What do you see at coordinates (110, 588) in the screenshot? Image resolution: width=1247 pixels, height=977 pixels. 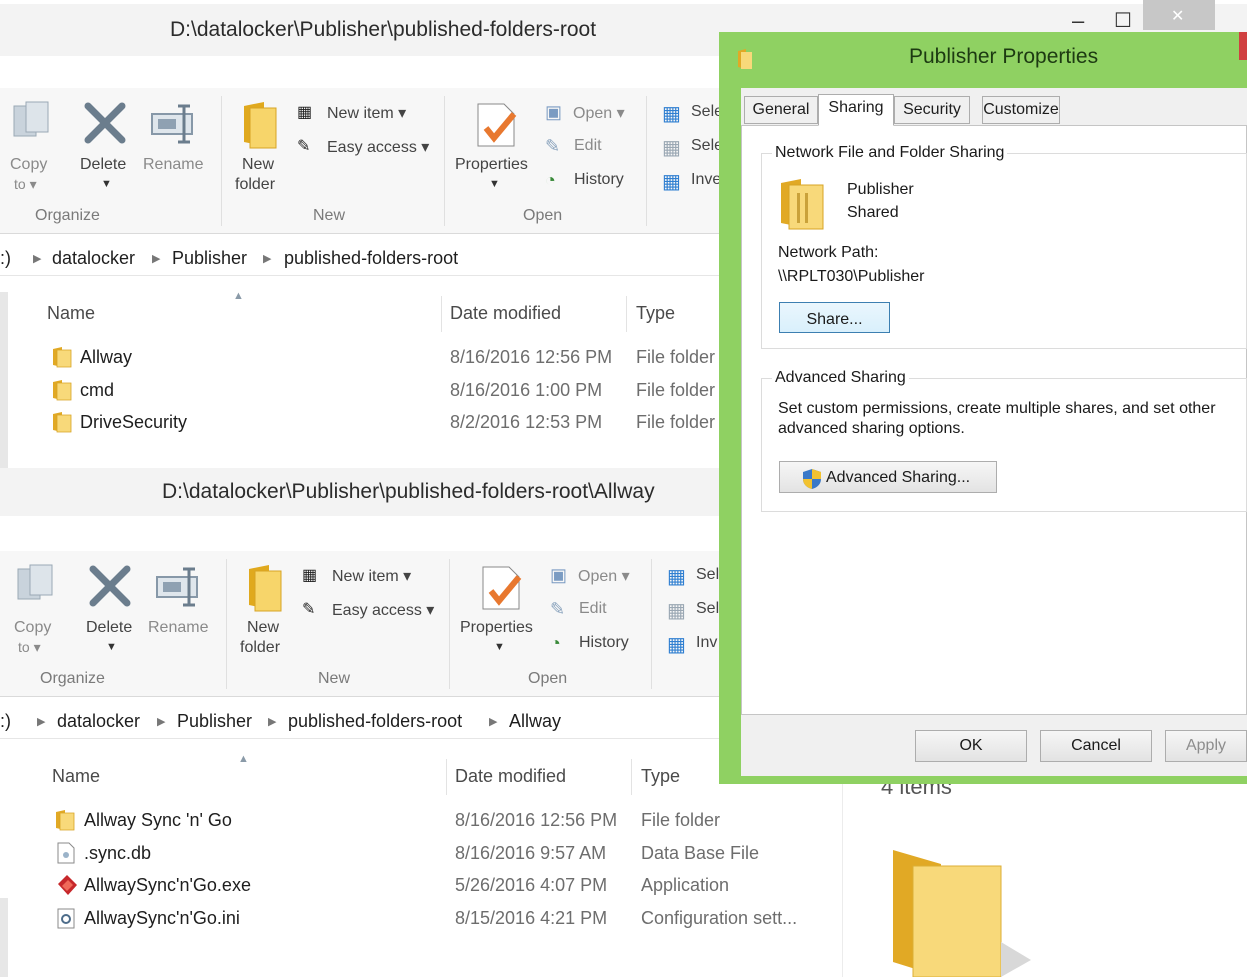 I see `delete-icon` at bounding box center [110, 588].